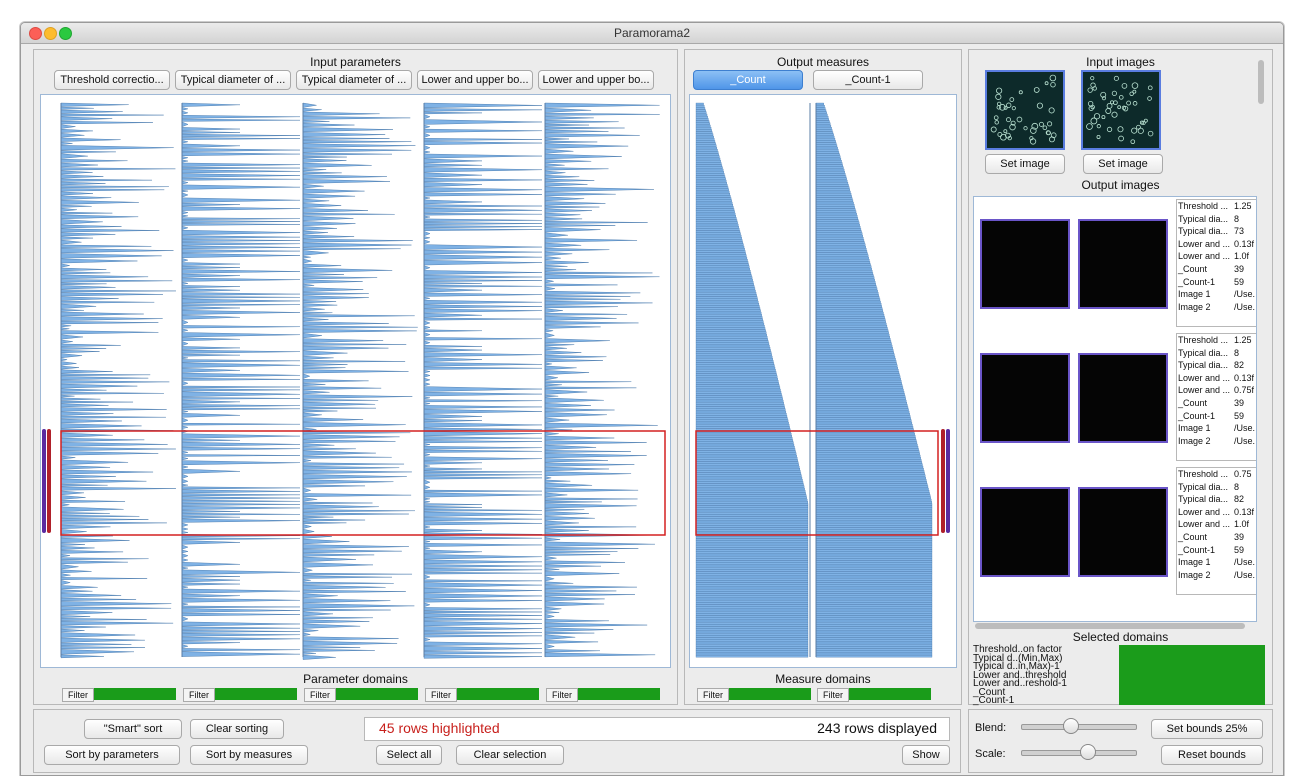 The width and height of the screenshot is (1290, 776). I want to click on metadata-value: 1.0f, so click(1242, 256).